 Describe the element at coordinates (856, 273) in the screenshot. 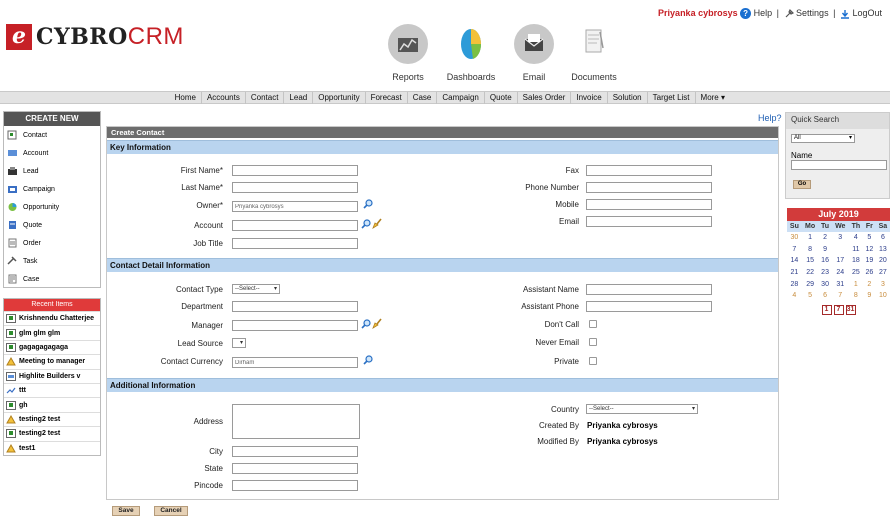

I see `calendar-day: 25` at that location.